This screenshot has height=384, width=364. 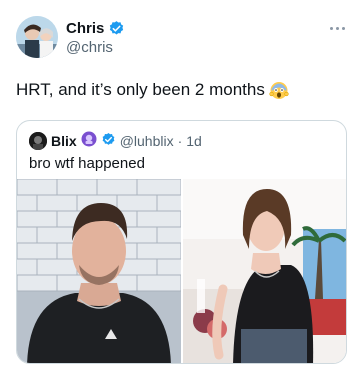 I want to click on quote-text: bro wtf happened, so click(x=87, y=163).